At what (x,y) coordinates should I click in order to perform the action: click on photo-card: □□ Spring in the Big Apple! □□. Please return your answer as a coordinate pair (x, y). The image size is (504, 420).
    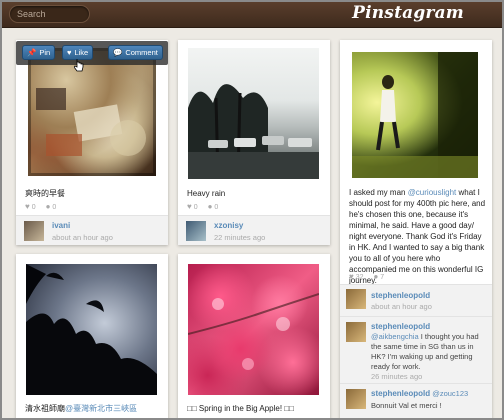
    Looking at the image, I should click on (254, 336).